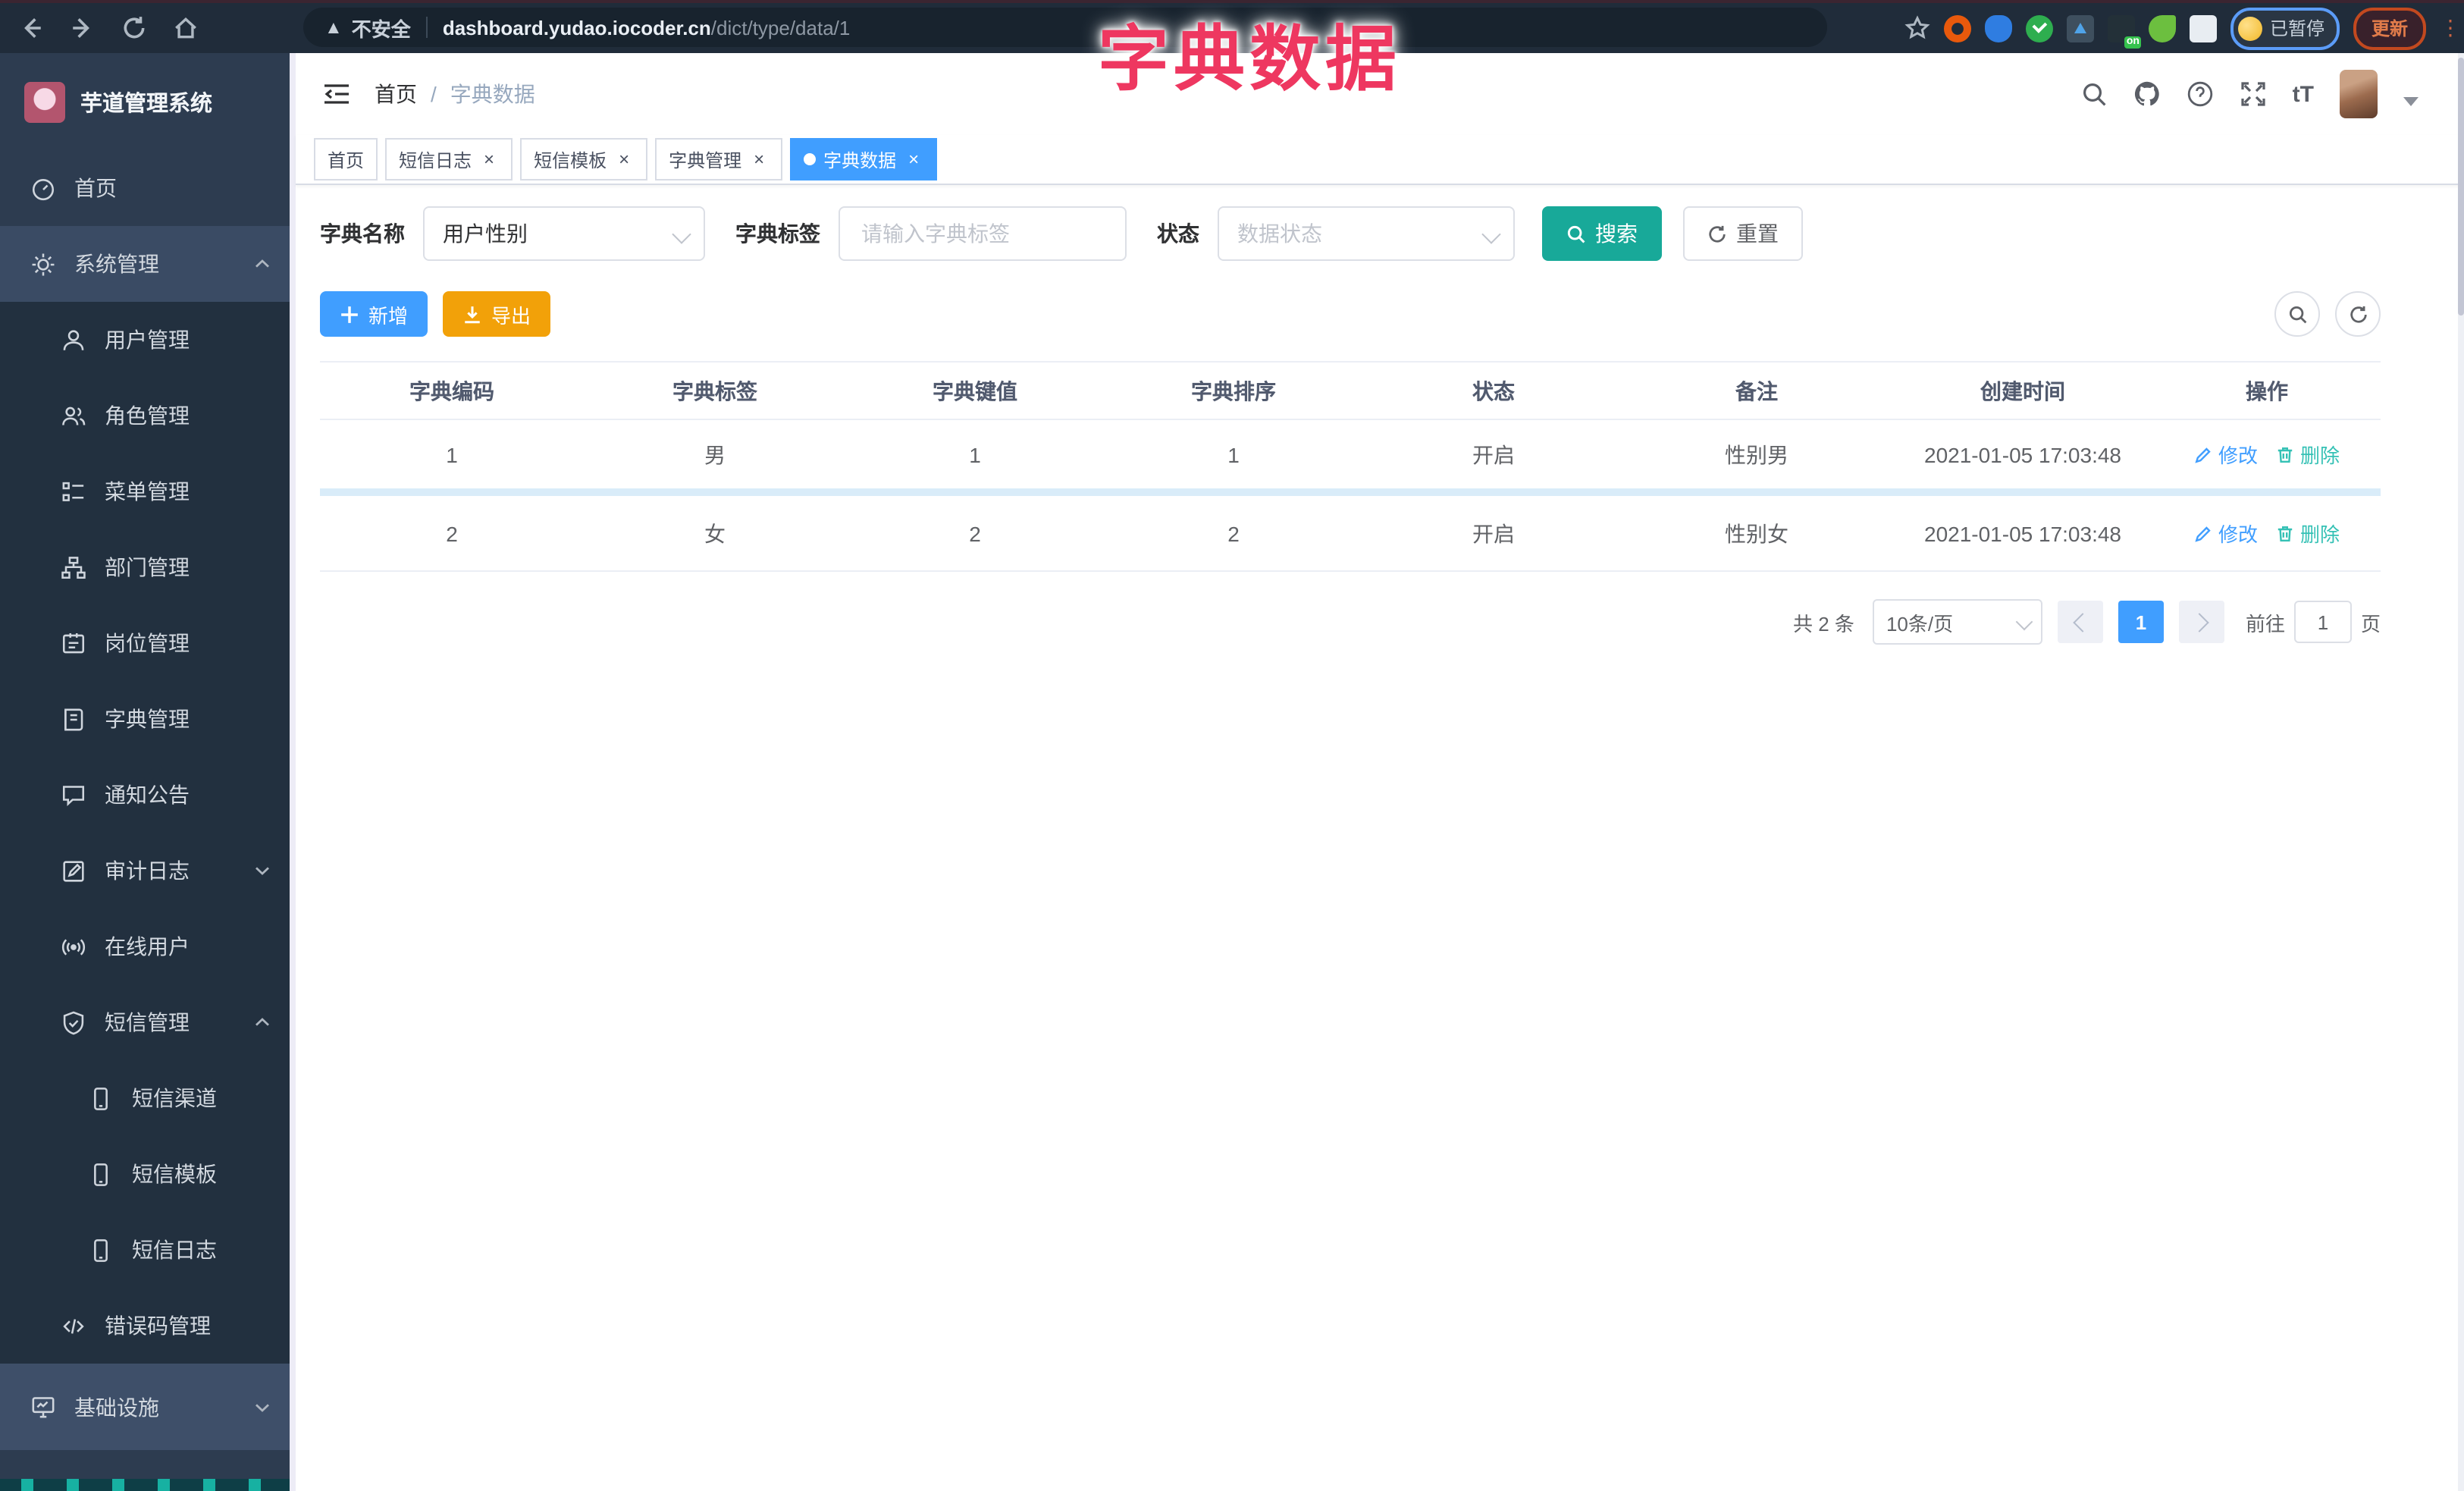 The height and width of the screenshot is (1491, 2464). Describe the element at coordinates (2083, 622) in the screenshot. I see `chevron-left-icon` at that location.